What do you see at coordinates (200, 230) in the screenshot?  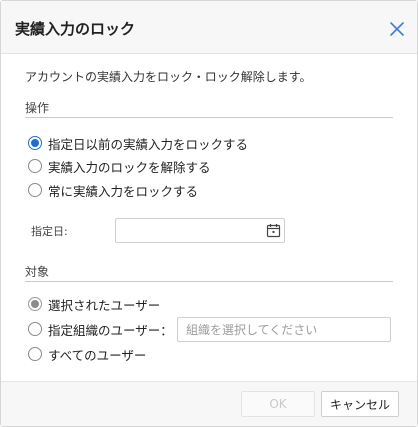 I see `date-input` at bounding box center [200, 230].